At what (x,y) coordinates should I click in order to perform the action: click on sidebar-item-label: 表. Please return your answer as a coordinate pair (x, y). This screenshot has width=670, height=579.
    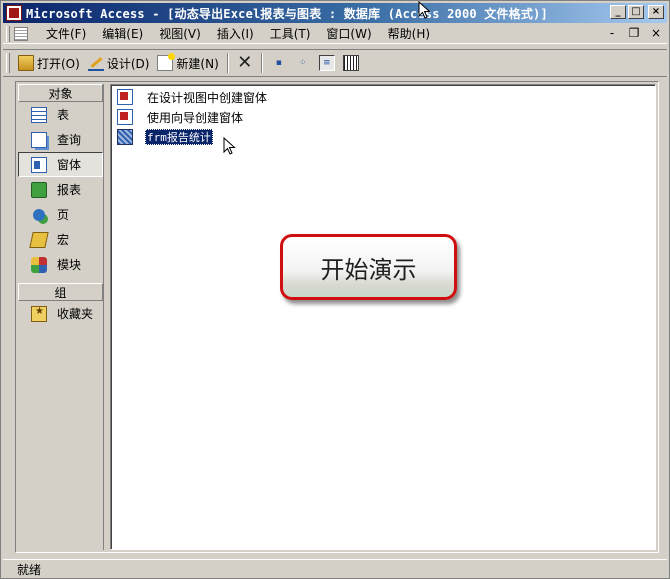
    Looking at the image, I should click on (63, 115).